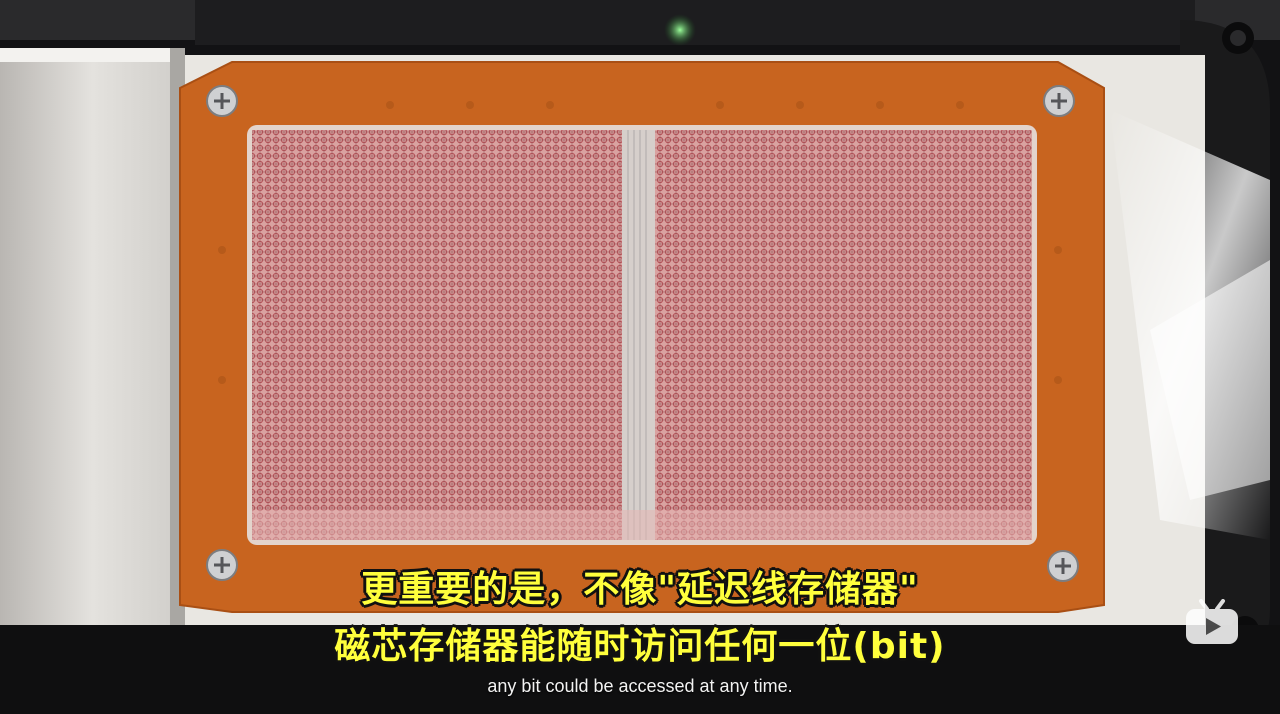  I want to click on subtitle-chinese-line-2: 磁芯存储器能随时访问任何一位(bit), so click(640, 646).